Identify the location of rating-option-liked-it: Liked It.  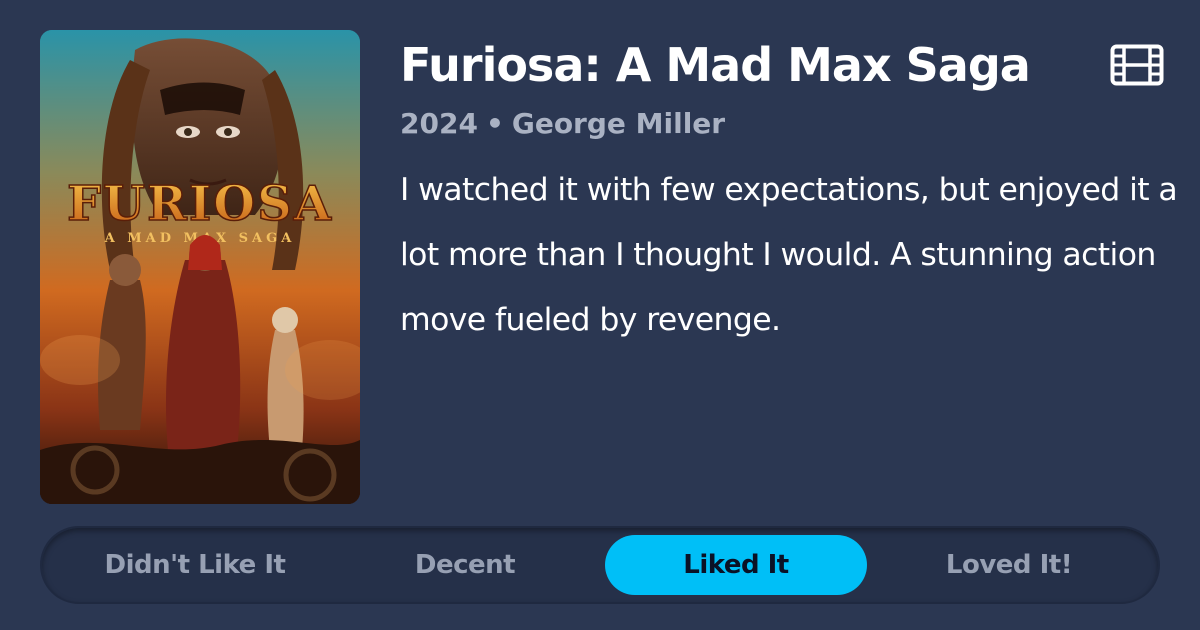
(736, 565).